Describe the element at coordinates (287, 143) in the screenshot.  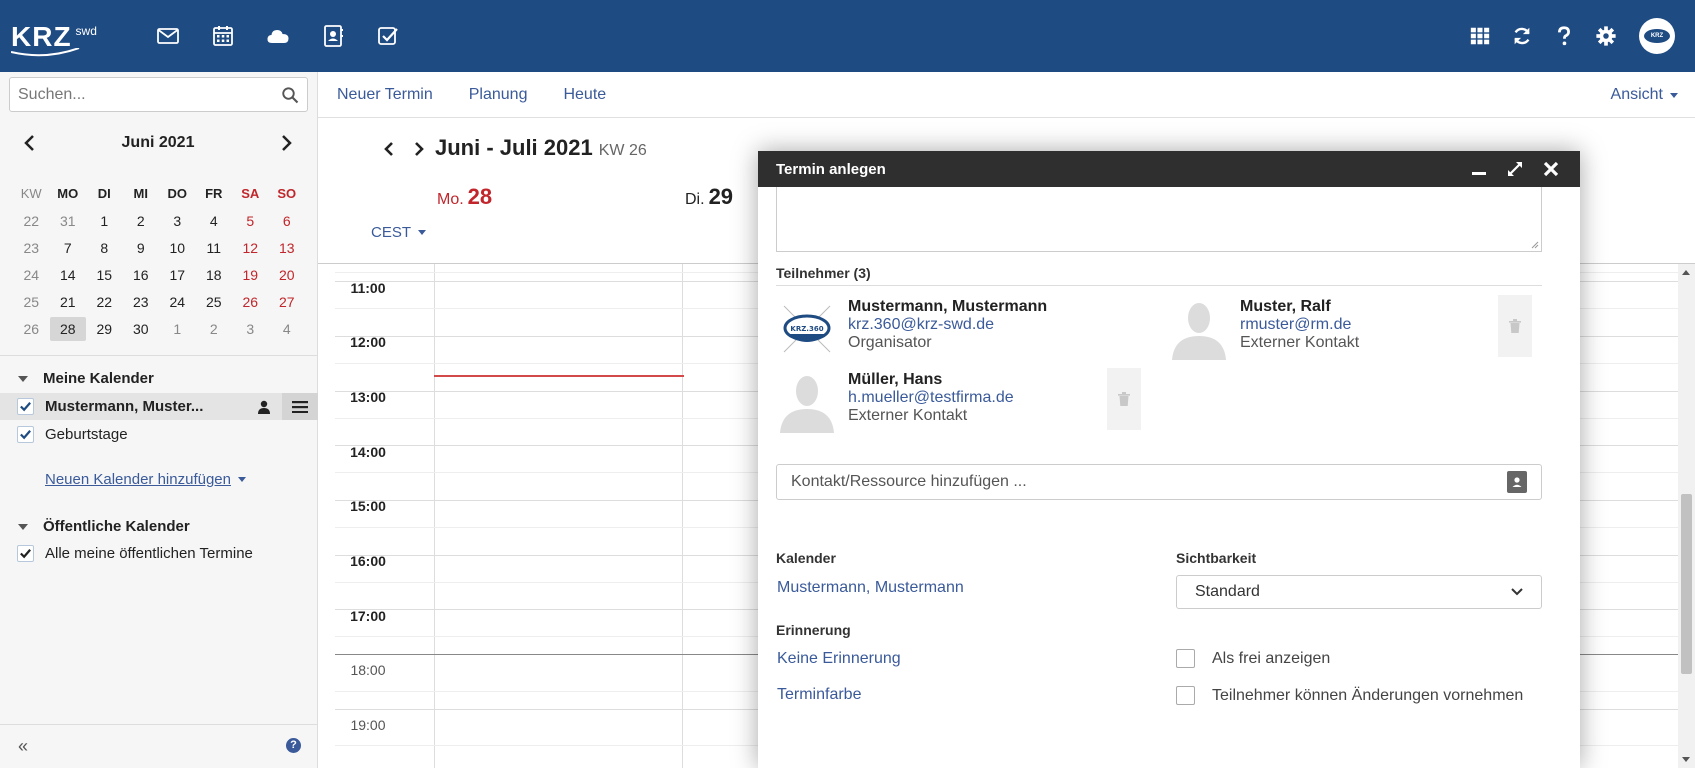
I see `next-month-icon` at that location.